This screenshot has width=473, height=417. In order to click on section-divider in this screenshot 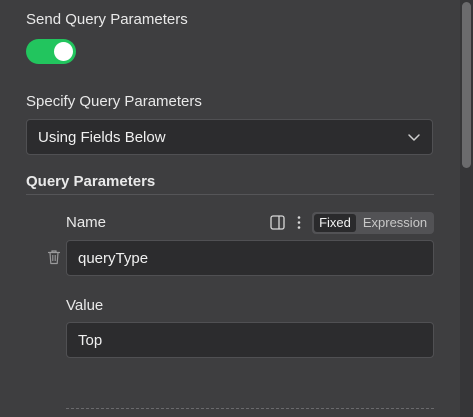, I will do `click(230, 194)`.